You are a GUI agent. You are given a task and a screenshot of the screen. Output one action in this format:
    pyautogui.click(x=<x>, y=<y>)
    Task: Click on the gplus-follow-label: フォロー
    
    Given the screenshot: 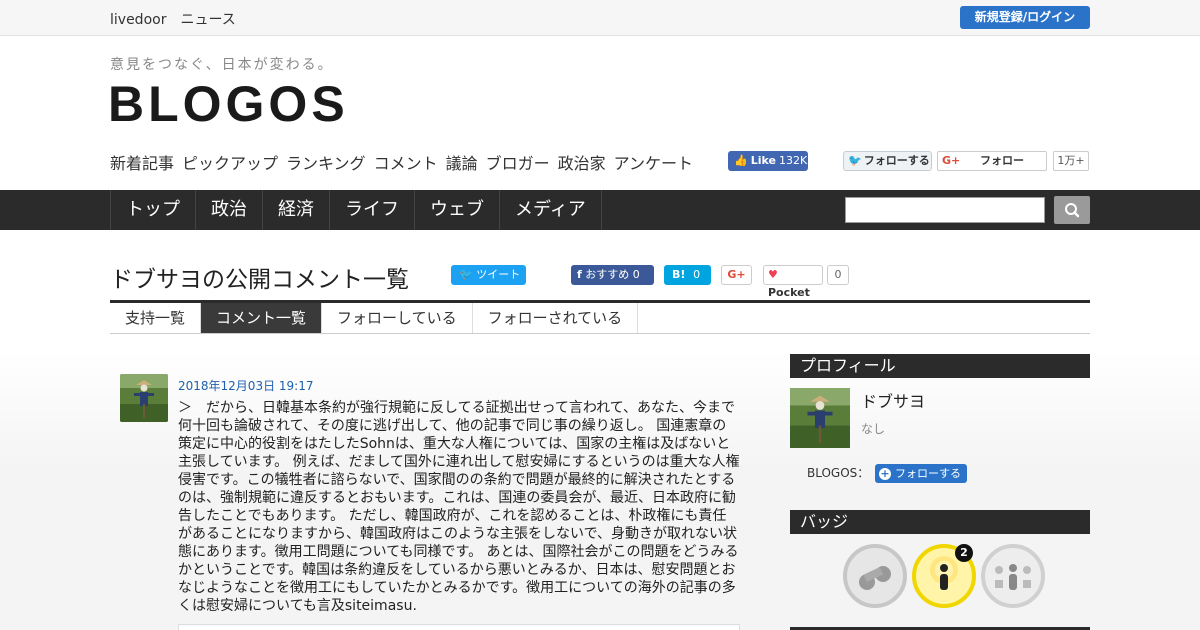 What is the action you would take?
    pyautogui.click(x=1002, y=160)
    